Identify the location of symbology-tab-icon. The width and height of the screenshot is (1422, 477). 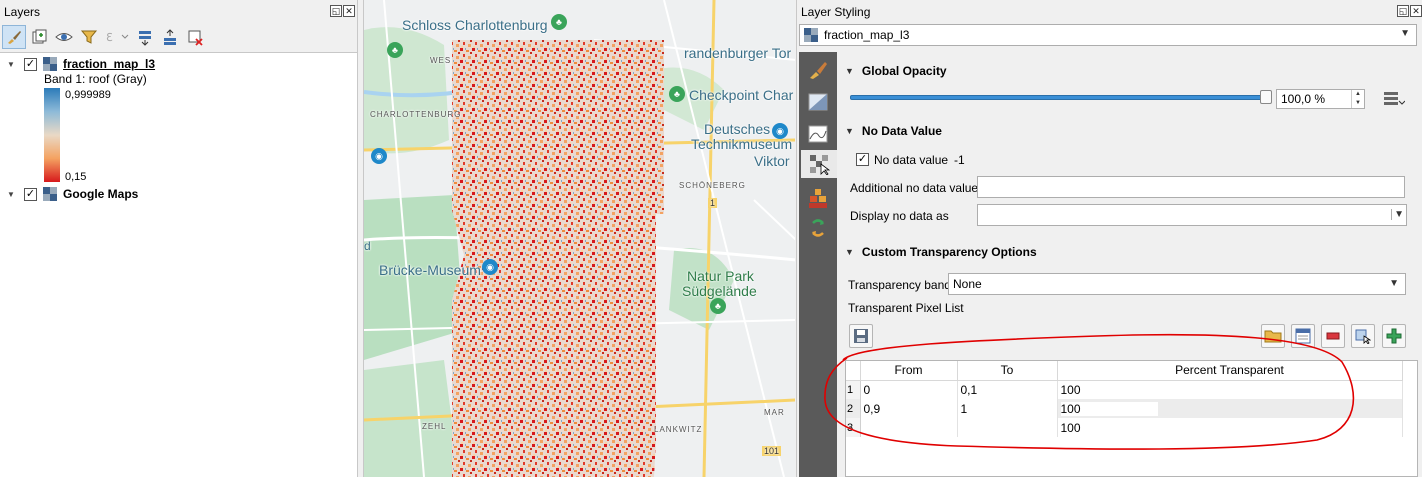
(818, 70).